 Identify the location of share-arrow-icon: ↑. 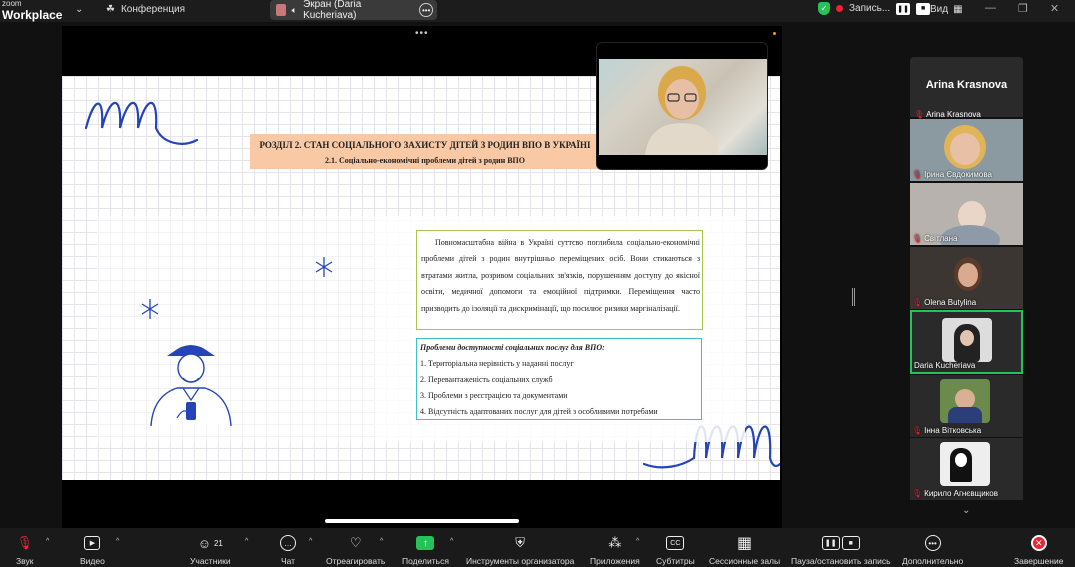
(425, 543).